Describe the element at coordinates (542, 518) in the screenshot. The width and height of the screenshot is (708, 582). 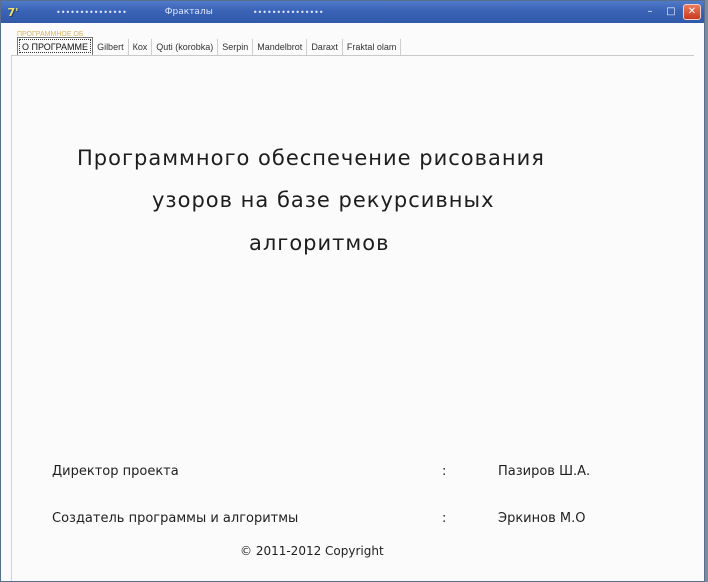
I see `creator-name: Эркинов М.О` at that location.